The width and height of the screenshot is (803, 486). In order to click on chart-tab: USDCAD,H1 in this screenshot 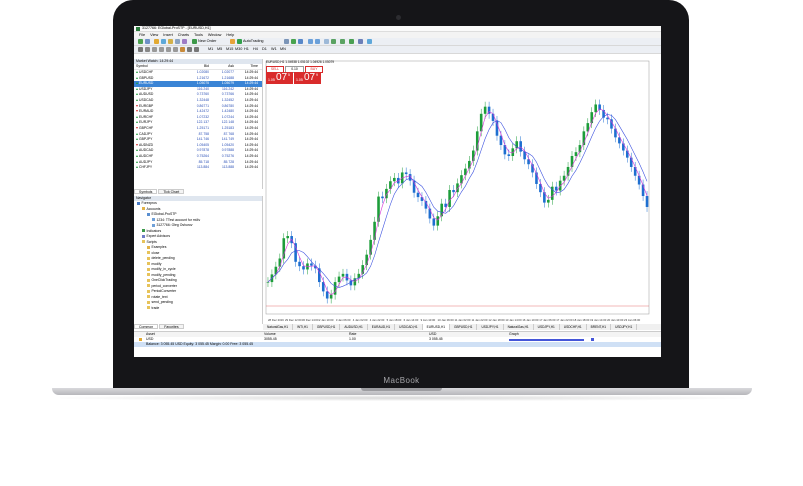, I will do `click(409, 327)`.